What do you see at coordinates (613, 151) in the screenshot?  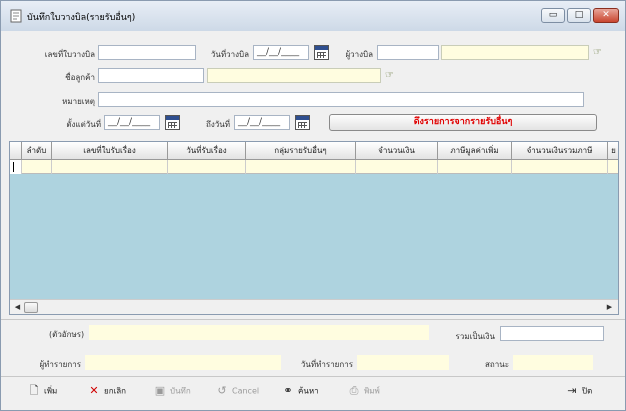 I see `grid-col-truncated: ย` at bounding box center [613, 151].